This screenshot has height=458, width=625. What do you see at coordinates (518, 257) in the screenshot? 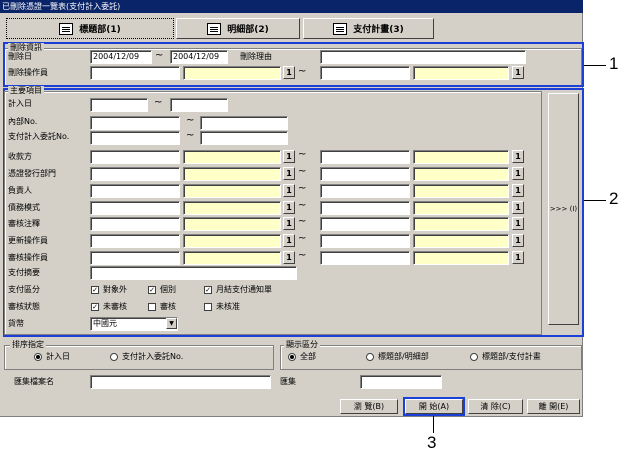
I see `auditor-to-lookup-button: 1` at bounding box center [518, 257].